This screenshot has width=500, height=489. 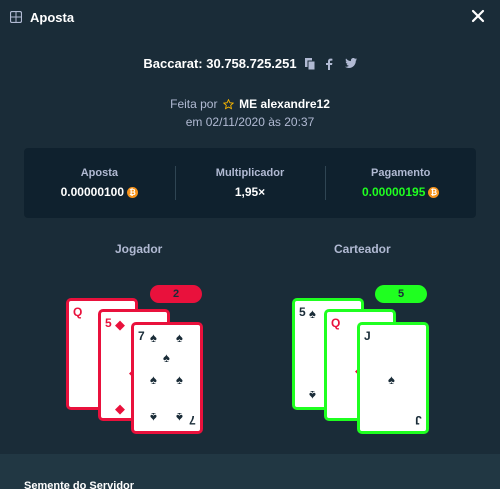 What do you see at coordinates (141, 336) in the screenshot?
I see `card-rank: 7` at bounding box center [141, 336].